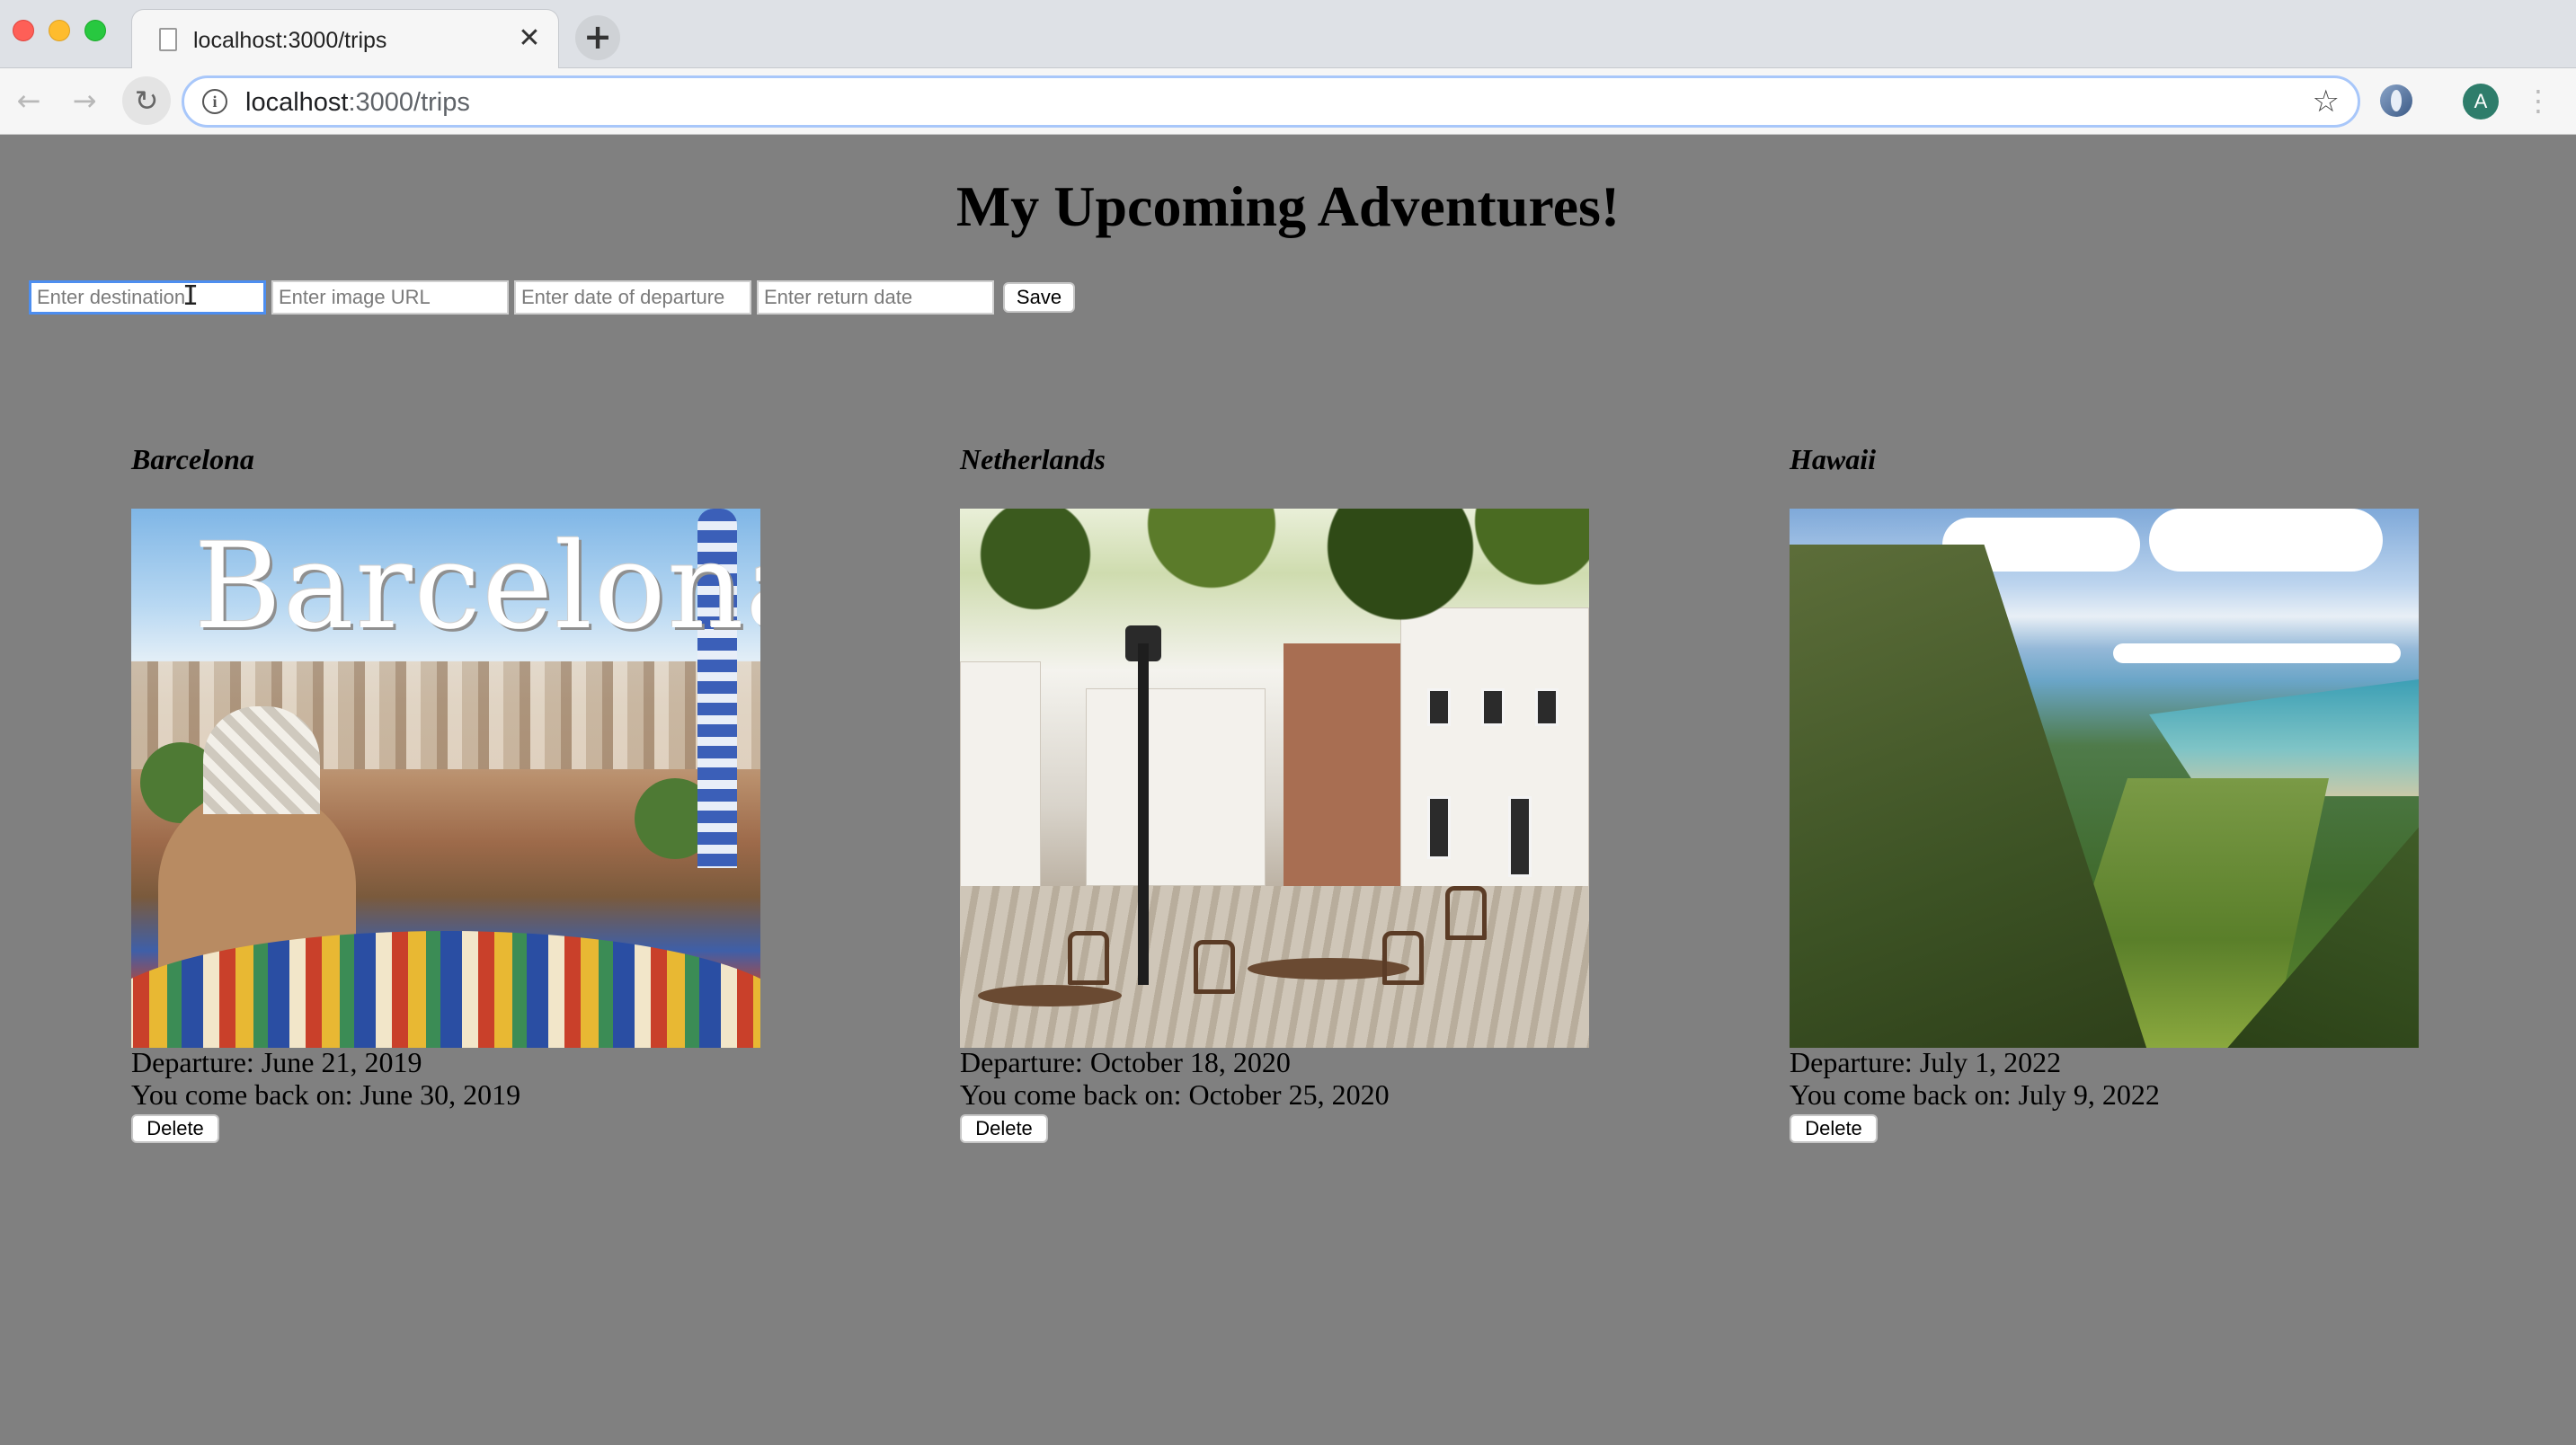 This screenshot has height=1445, width=2576. I want to click on trip-return: You come back on: July 9, 2022, so click(1975, 1094).